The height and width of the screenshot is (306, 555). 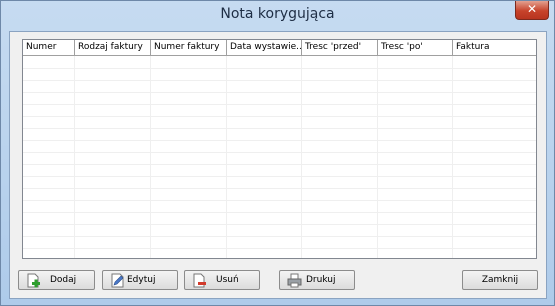 I want to click on column-header-tresc-po: Tresc 'po', so click(x=415, y=47).